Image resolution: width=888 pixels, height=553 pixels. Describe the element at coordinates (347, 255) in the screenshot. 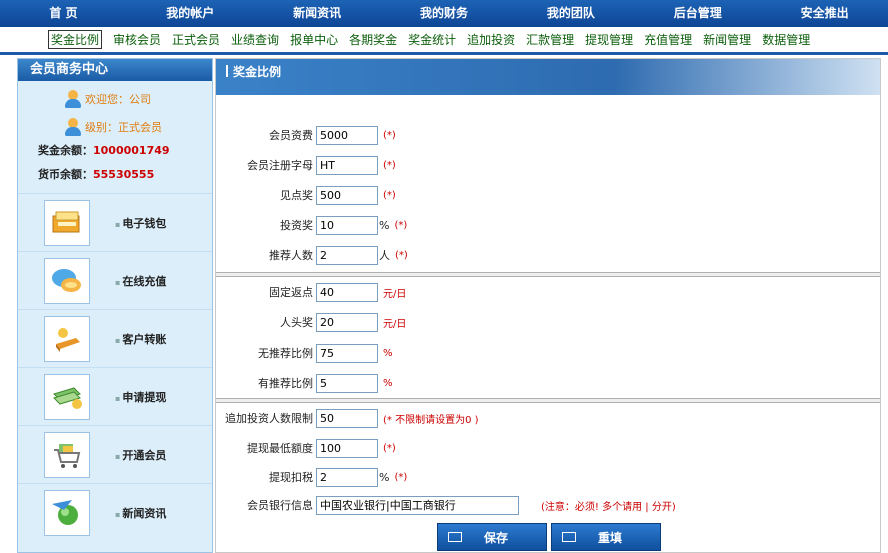

I see `referral-count-input` at that location.